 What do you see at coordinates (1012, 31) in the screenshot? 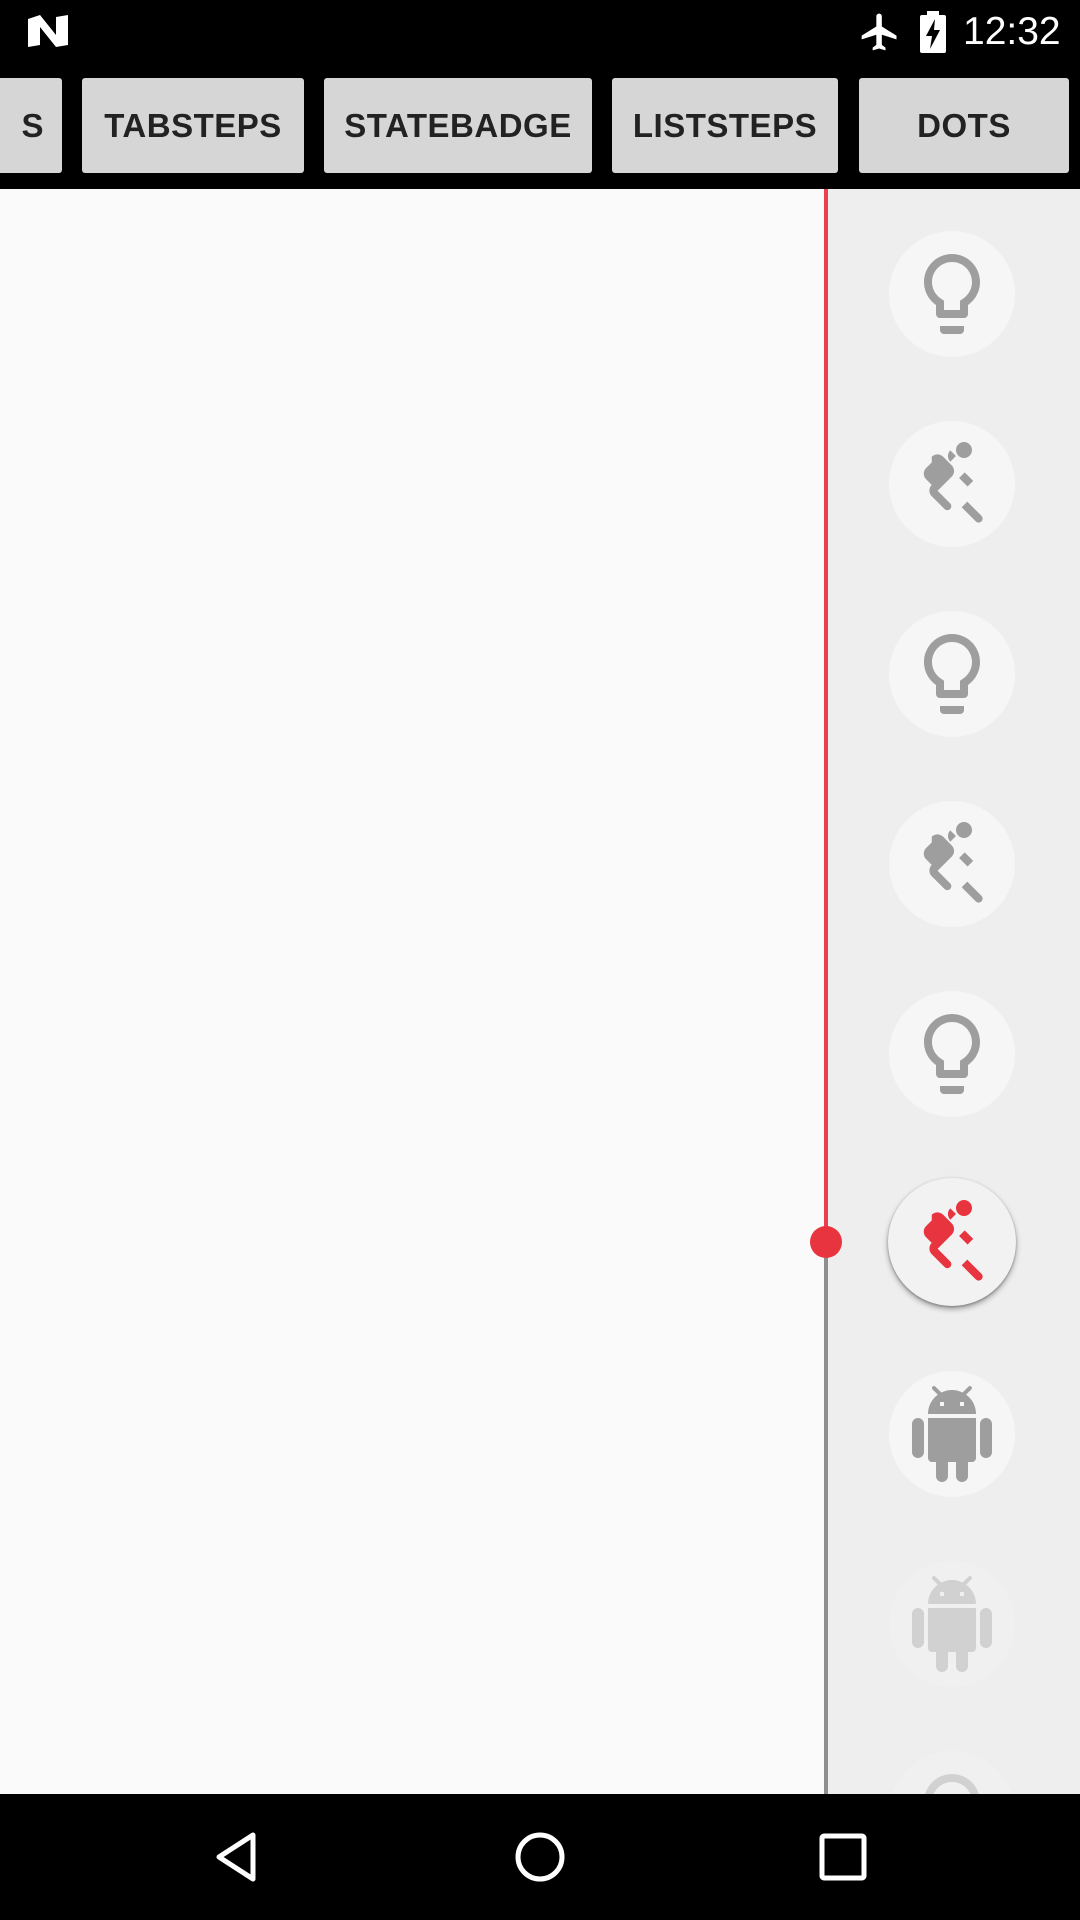
I see `status-clock: 12:32` at bounding box center [1012, 31].